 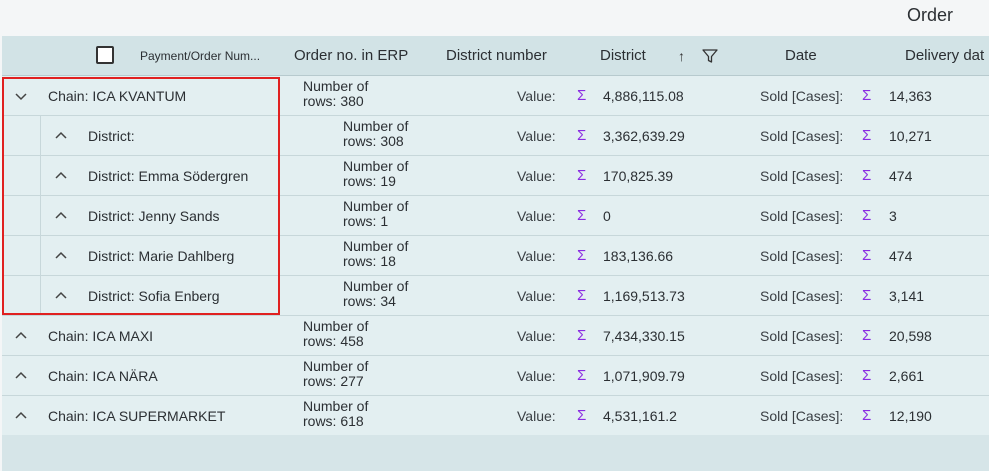 What do you see at coordinates (168, 176) in the screenshot?
I see `subgroup-label: District: Emma Södergren` at bounding box center [168, 176].